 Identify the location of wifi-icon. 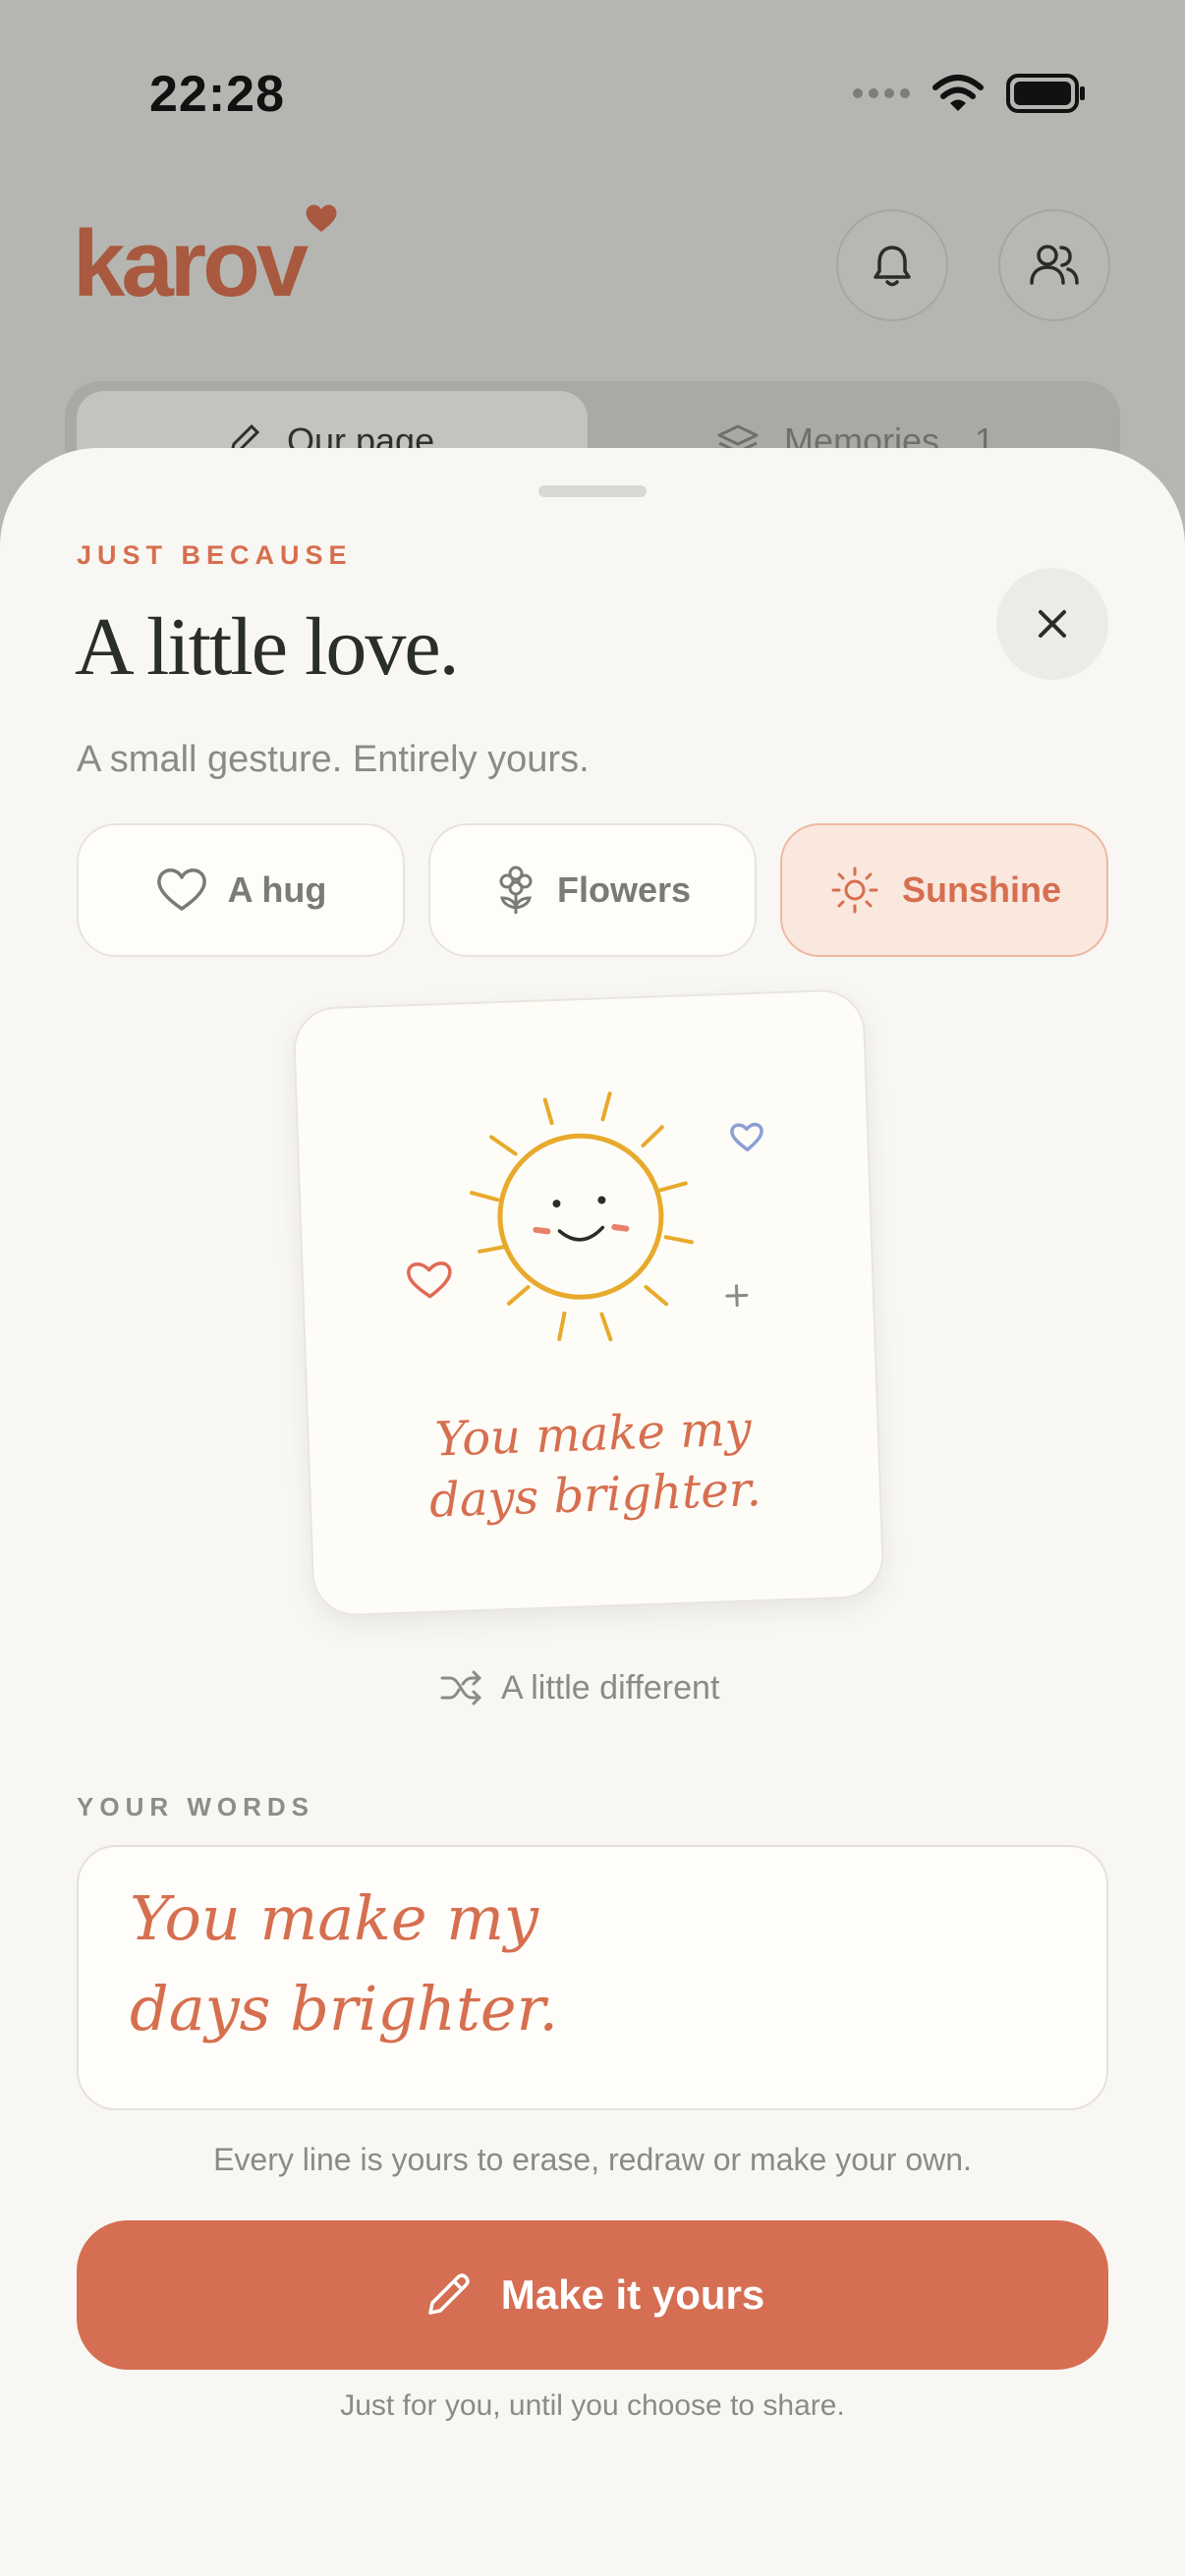
(958, 93).